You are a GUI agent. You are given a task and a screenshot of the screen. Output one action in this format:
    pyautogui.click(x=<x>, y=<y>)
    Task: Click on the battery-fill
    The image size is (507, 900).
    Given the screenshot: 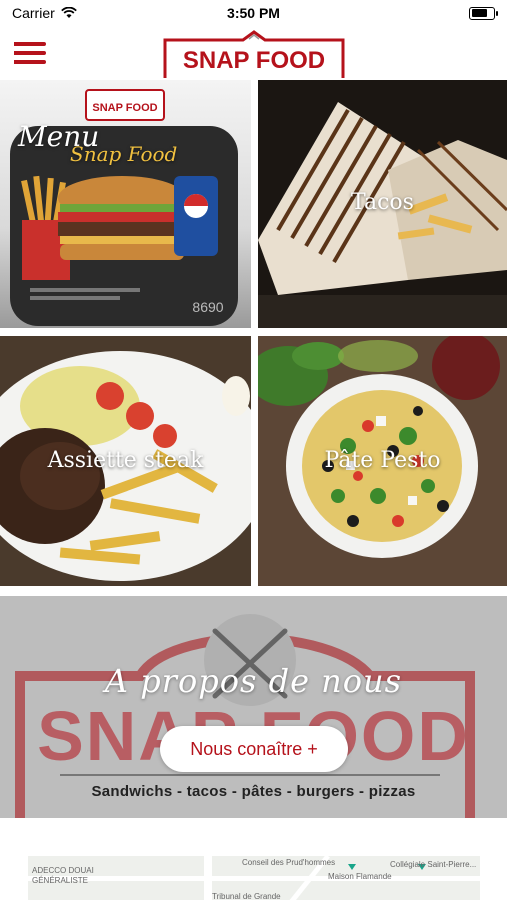 What is the action you would take?
    pyautogui.click(x=479, y=13)
    